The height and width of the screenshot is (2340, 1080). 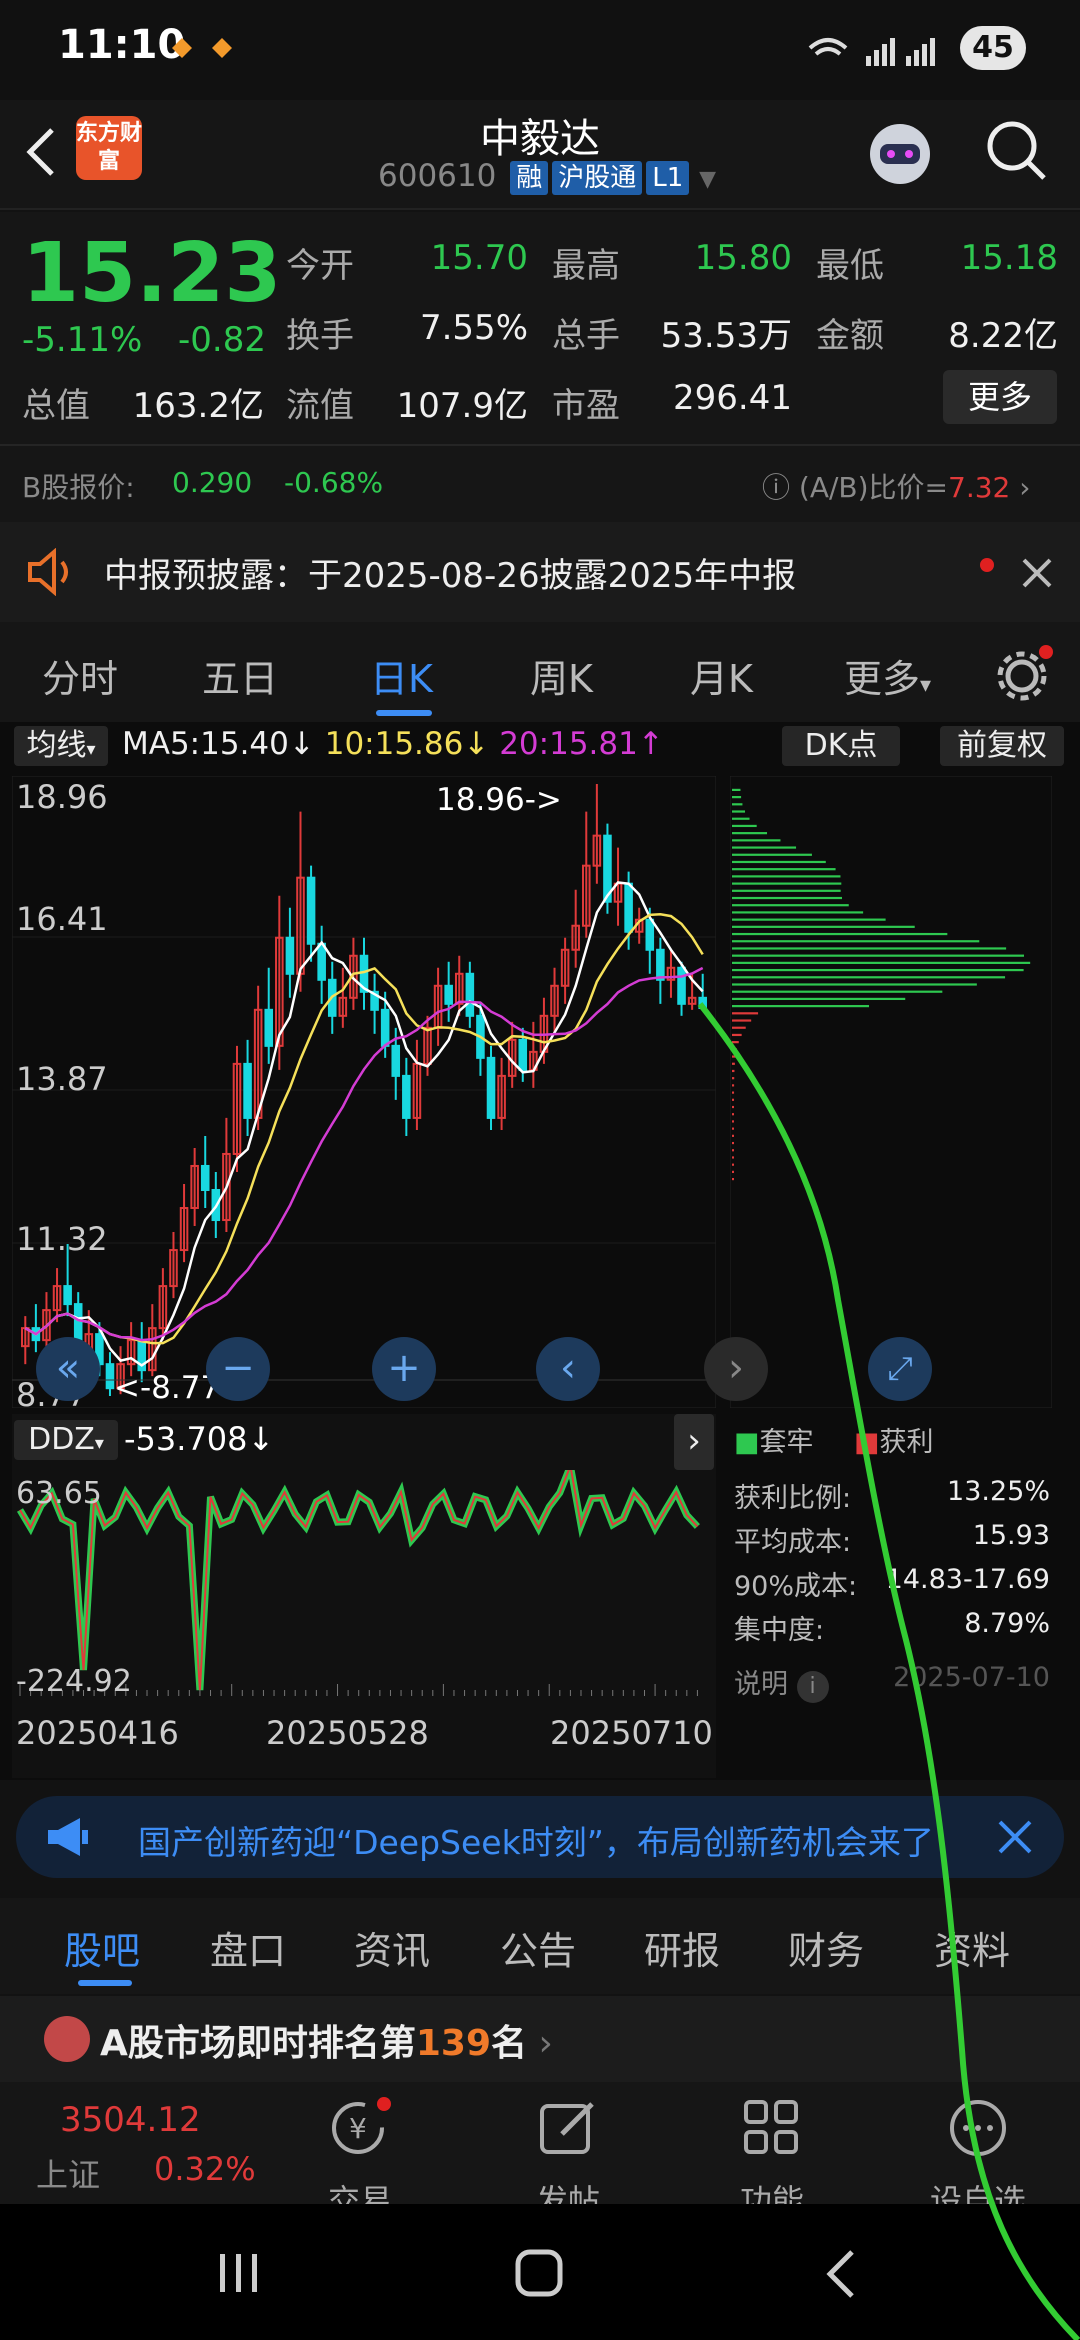 I want to click on signal-icon, so click(x=871, y=52).